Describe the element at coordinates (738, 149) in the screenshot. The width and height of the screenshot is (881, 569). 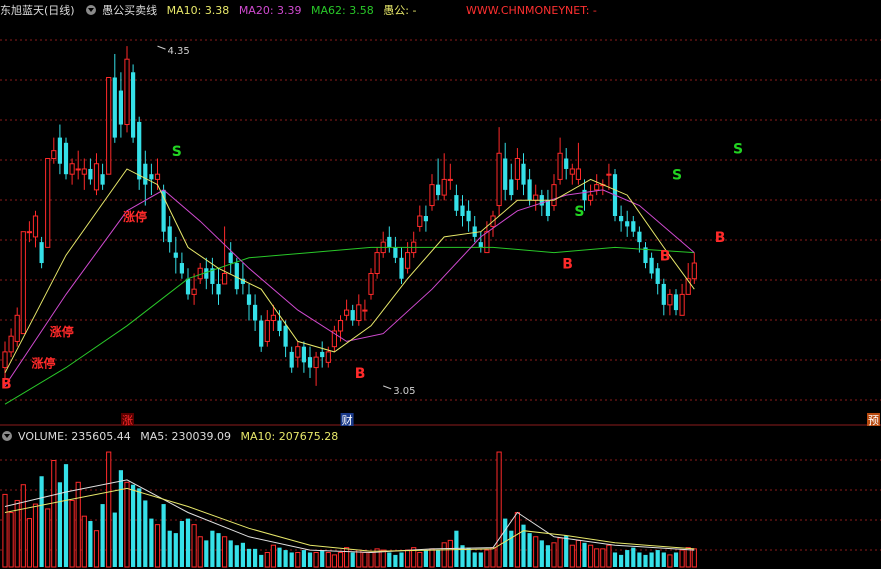
I see `sell-signal: S` at that location.